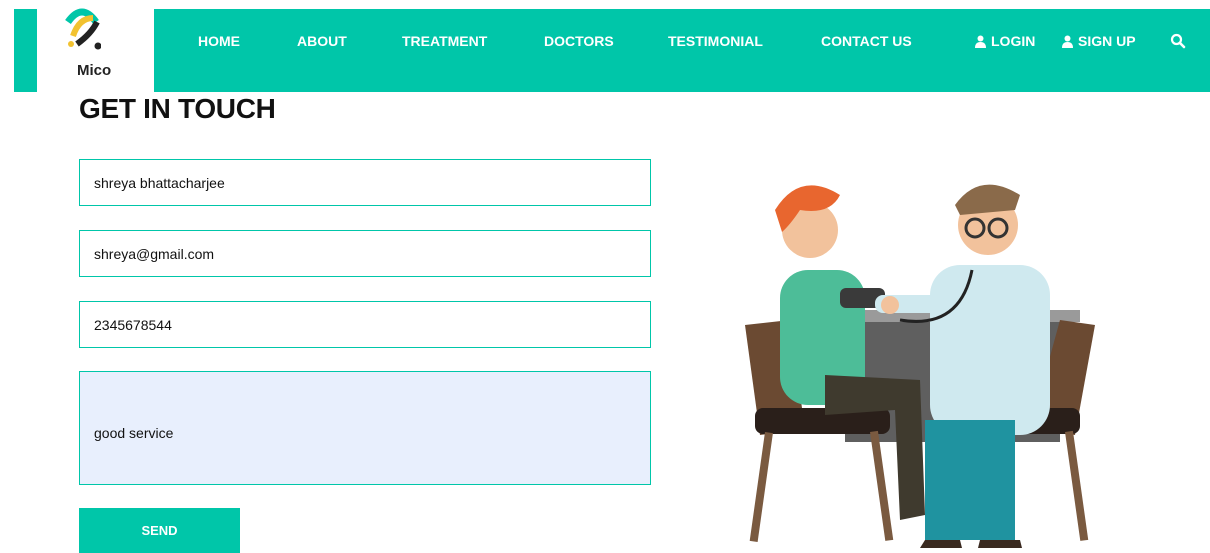 This screenshot has height=553, width=1210. Describe the element at coordinates (866, 41) in the screenshot. I see `nav-contact-us: CONTACT US` at that location.